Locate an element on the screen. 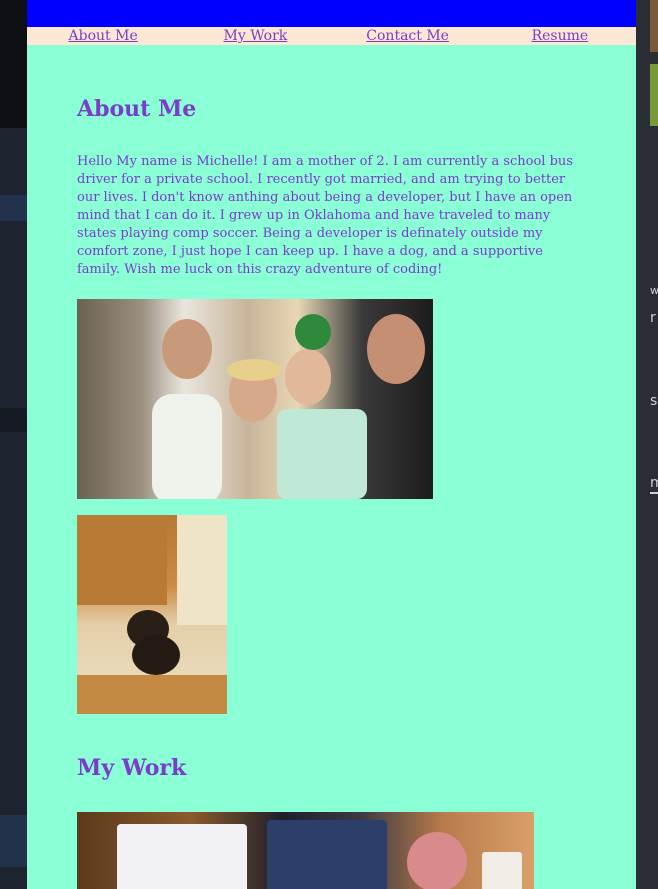  work-photo is located at coordinates (305, 850).